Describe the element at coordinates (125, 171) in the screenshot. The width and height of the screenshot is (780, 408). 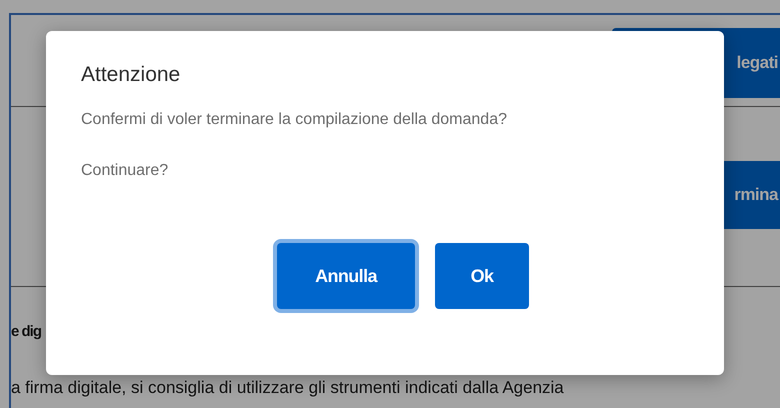
I see `dialog-message: Continuare?` at that location.